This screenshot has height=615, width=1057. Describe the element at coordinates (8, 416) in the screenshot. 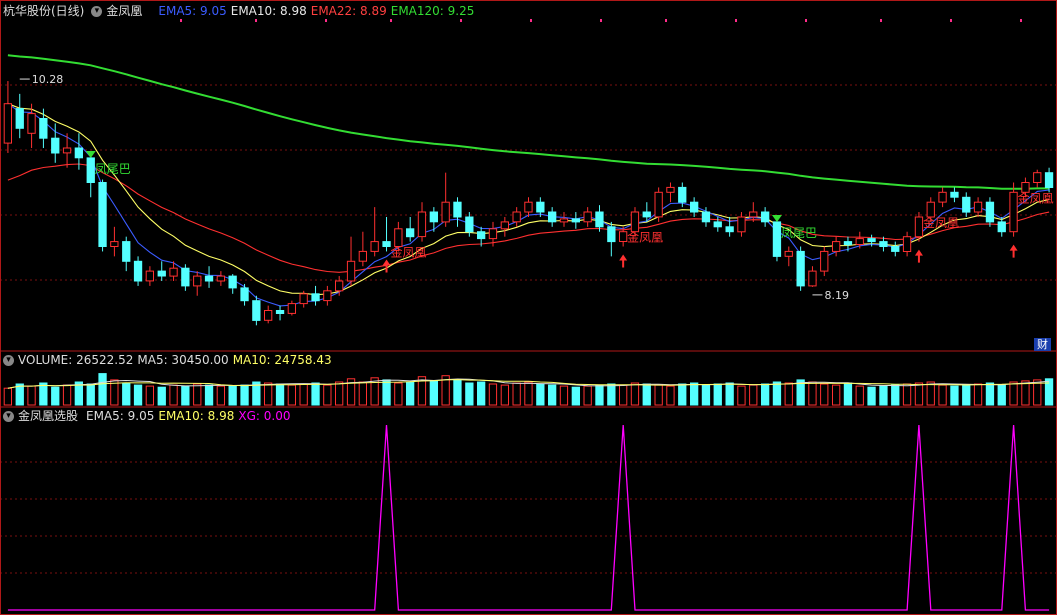

I see `indicator-panel-toggle-icon: ▾` at that location.